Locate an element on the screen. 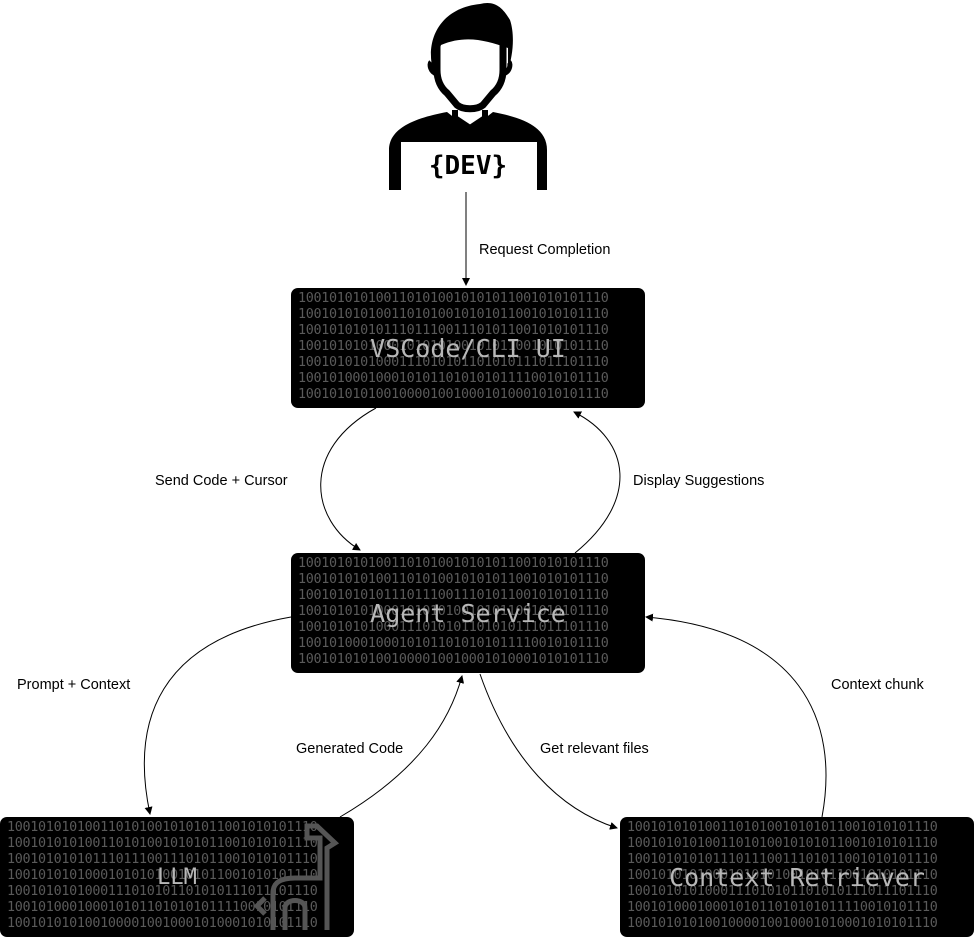 The height and width of the screenshot is (940, 974). label-request-completion: Request Completion is located at coordinates (545, 250).